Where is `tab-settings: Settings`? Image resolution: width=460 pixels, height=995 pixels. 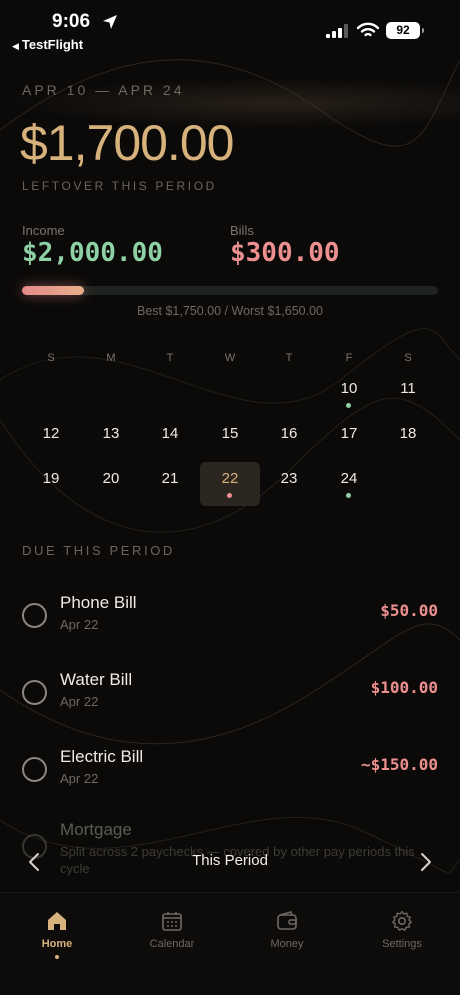
tab-settings: Settings is located at coordinates (402, 929).